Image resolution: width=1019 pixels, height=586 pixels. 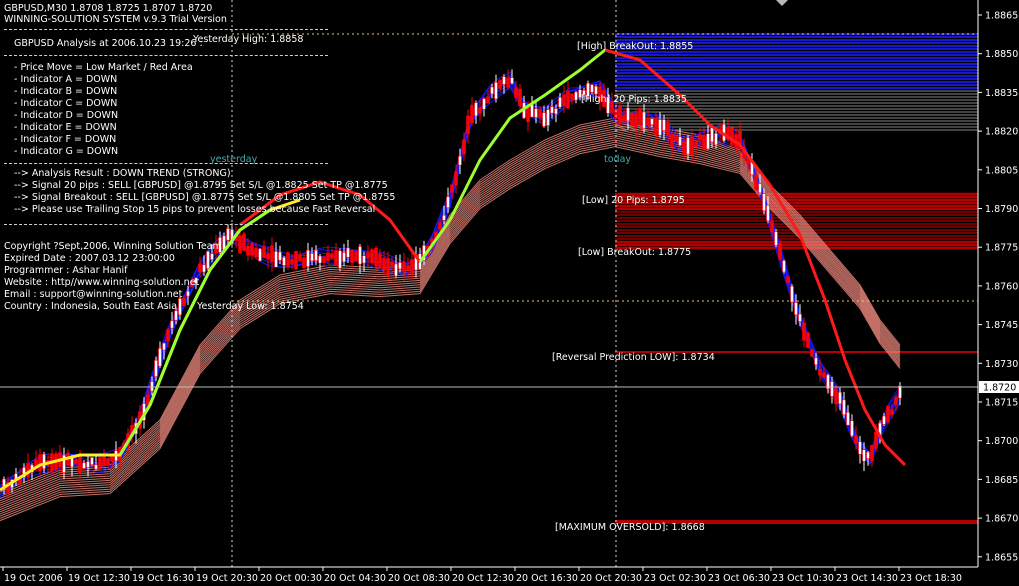 What do you see at coordinates (1001, 93) in the screenshot?
I see `price-tick-label: 1.8835` at bounding box center [1001, 93].